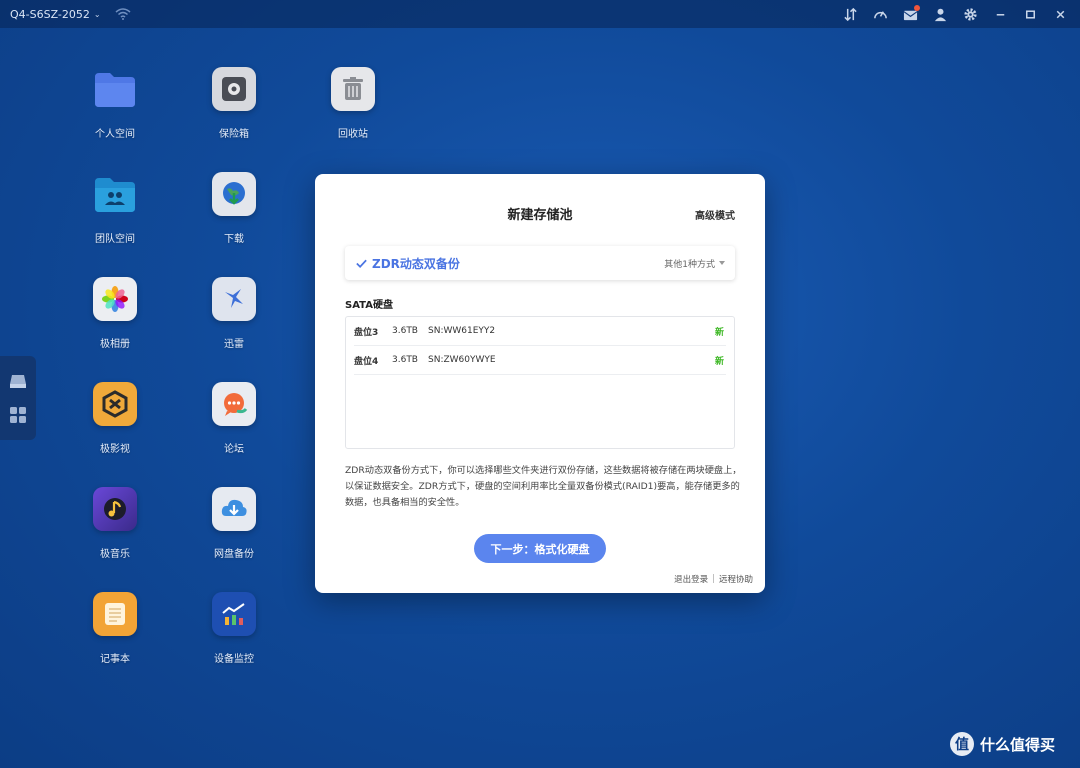 The width and height of the screenshot is (1080, 768). I want to click on app-forum: 论坛, so click(234, 418).